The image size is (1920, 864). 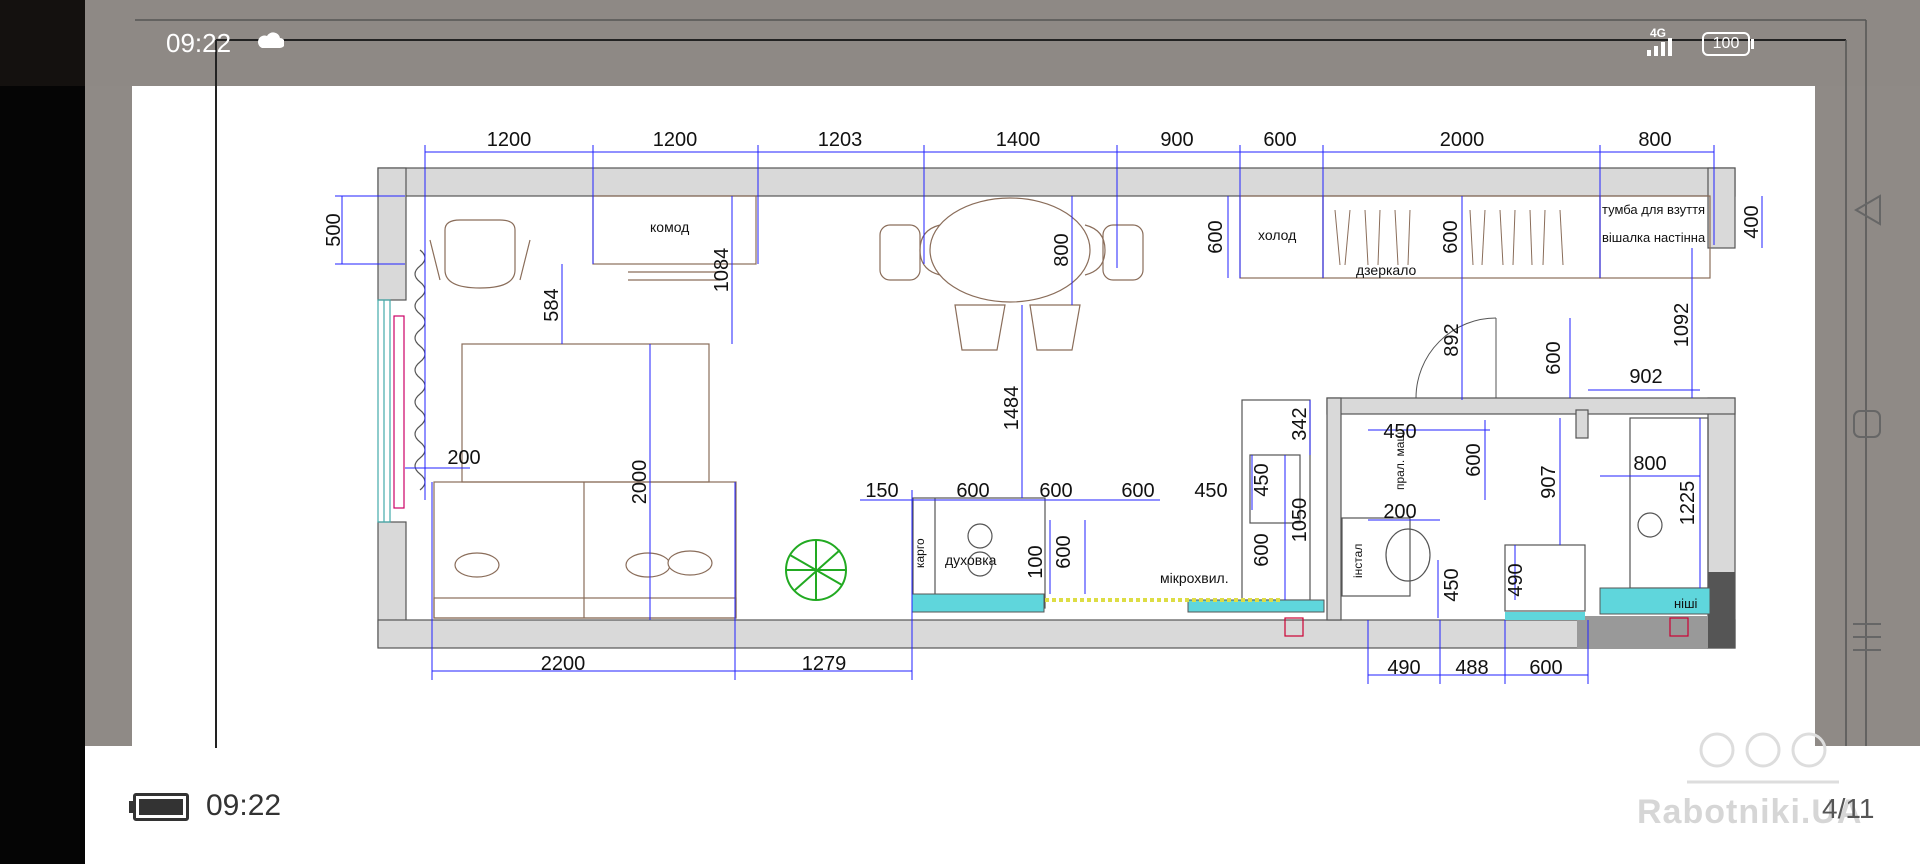 I want to click on bed-frame, so click(x=585, y=413).